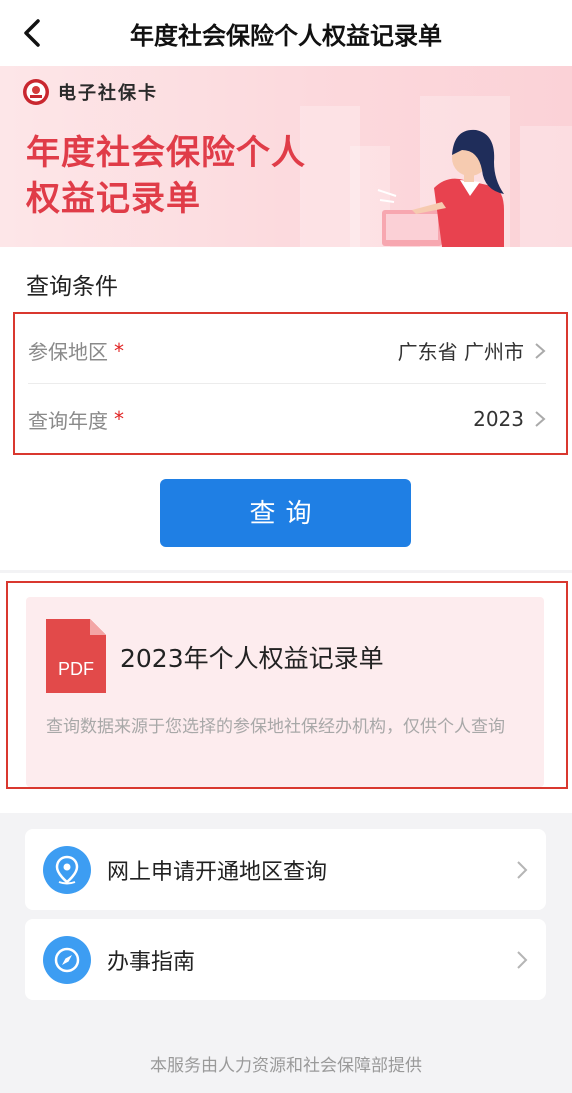 The height and width of the screenshot is (1093, 572). What do you see at coordinates (217, 872) in the screenshot?
I see `link-label: 网上申请开通地区查询` at bounding box center [217, 872].